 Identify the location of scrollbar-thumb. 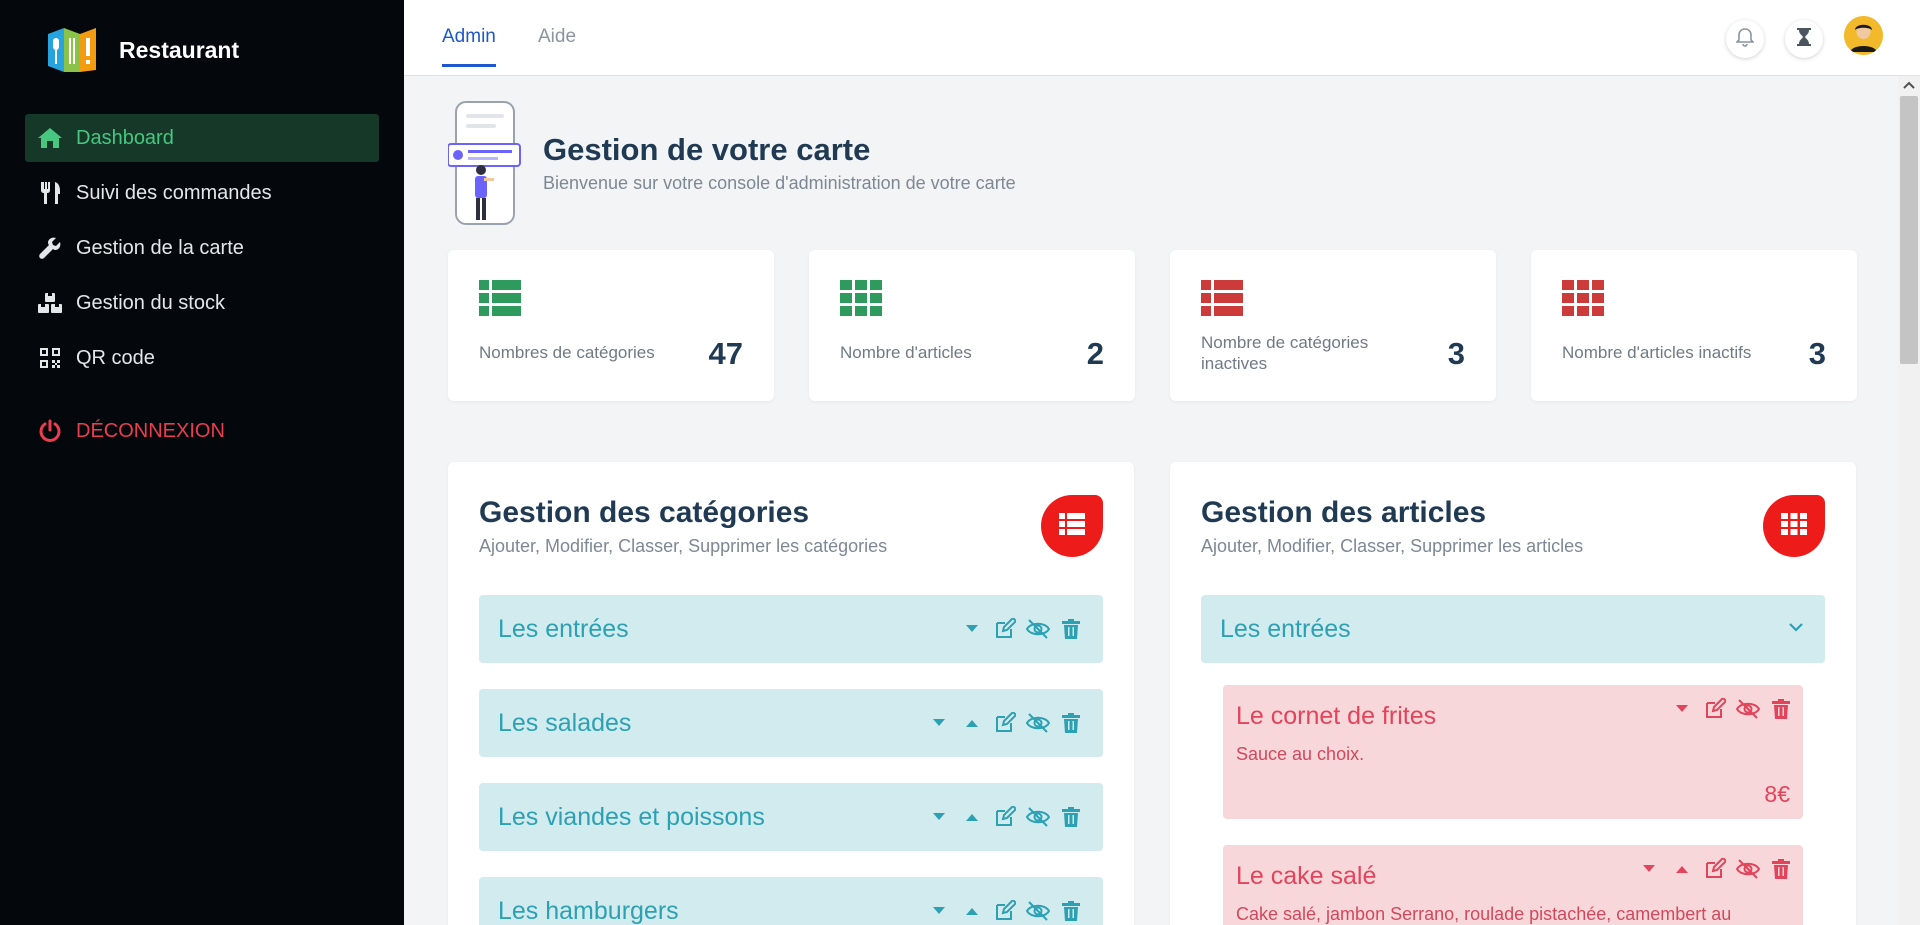
(1909, 230).